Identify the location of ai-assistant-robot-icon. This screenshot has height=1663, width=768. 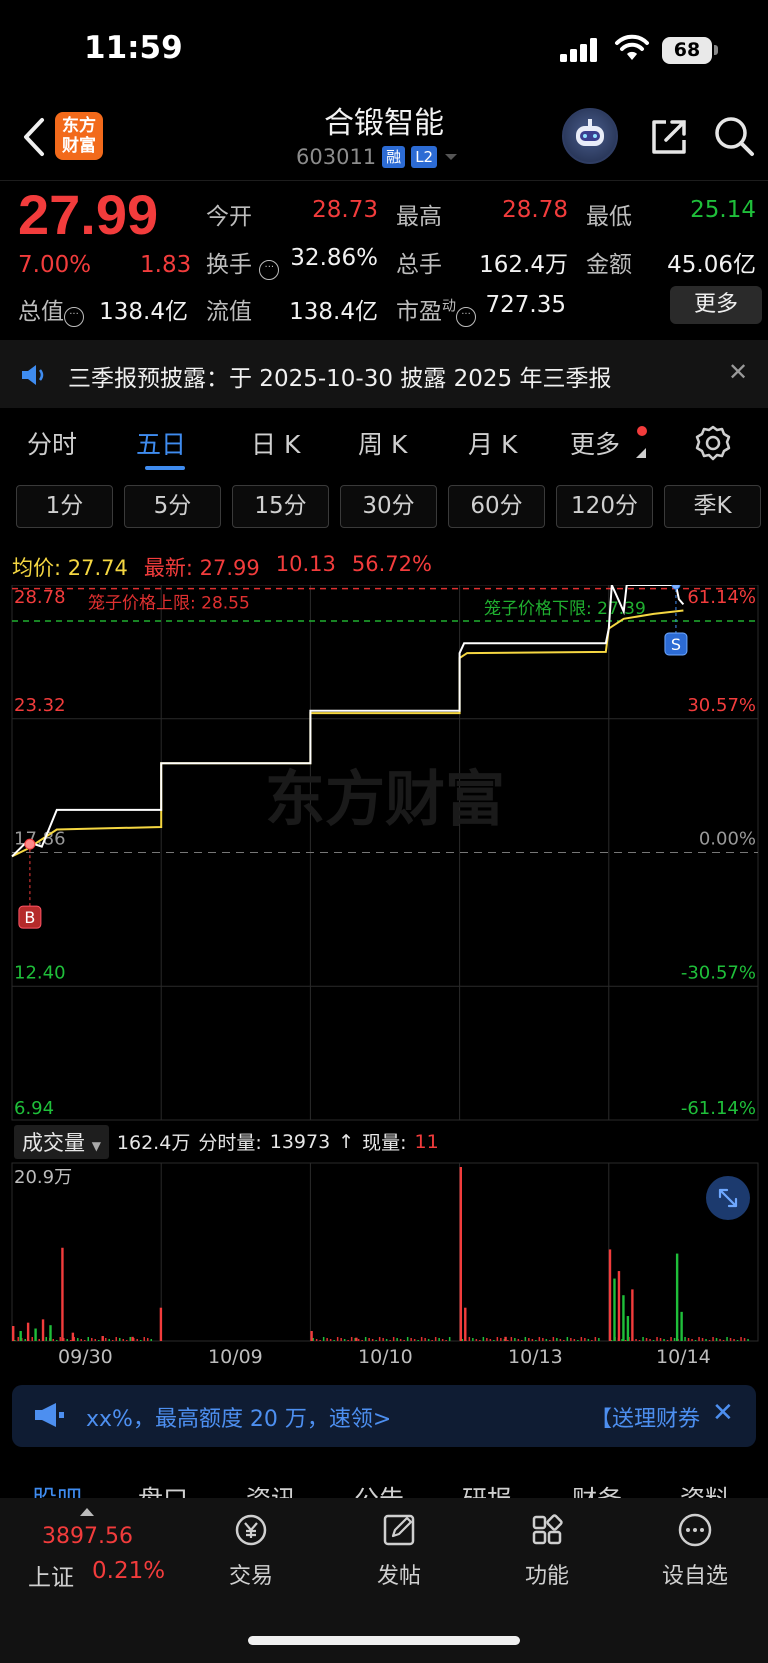
(590, 136).